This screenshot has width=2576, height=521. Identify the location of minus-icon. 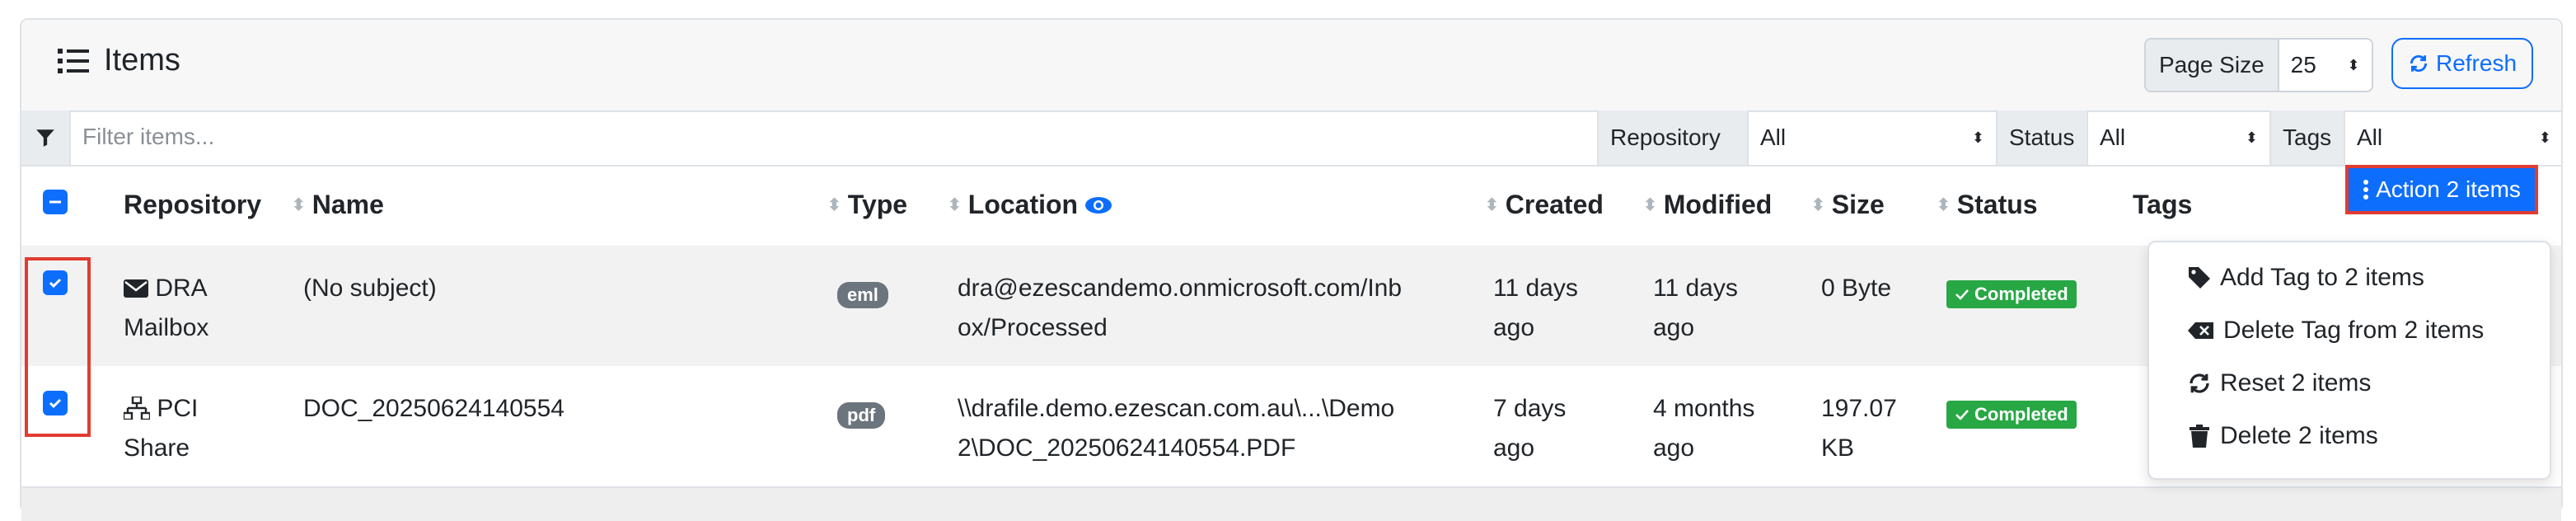
(55, 202).